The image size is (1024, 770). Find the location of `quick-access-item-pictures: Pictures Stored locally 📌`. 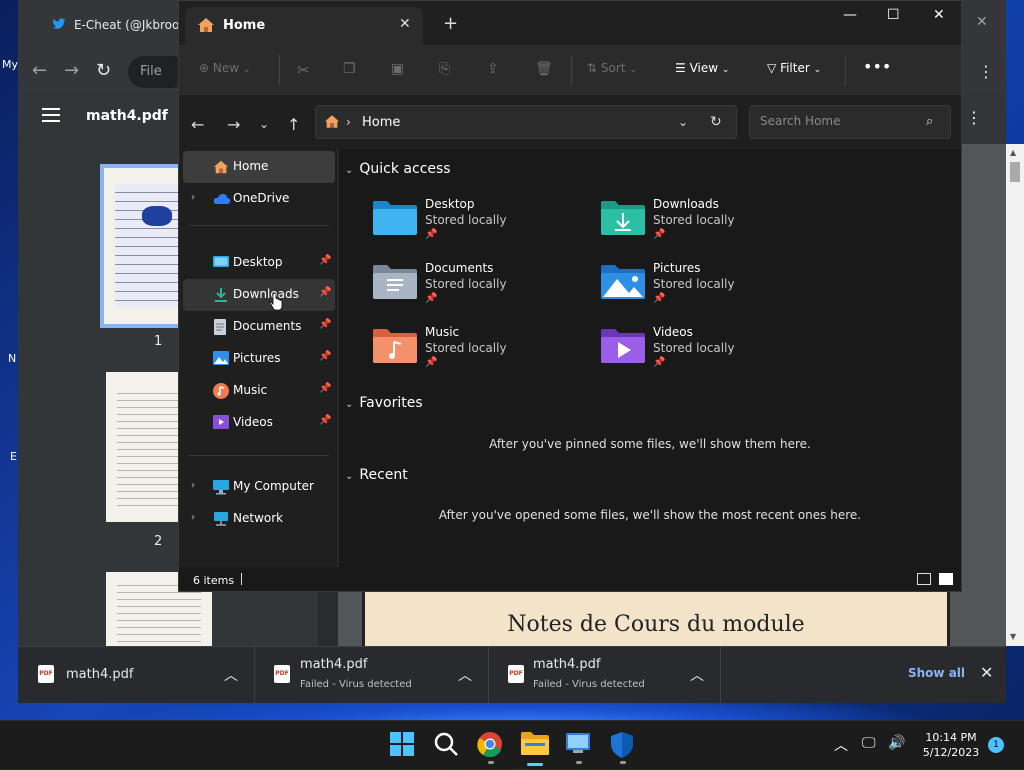

quick-access-item-pictures: Pictures Stored locally 📌 is located at coordinates (701, 290).